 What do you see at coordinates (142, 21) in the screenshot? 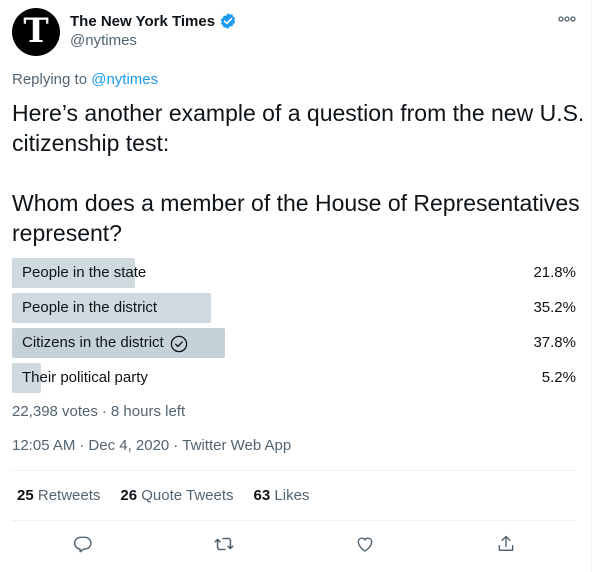
I see `author-display-name: The New York Times` at bounding box center [142, 21].